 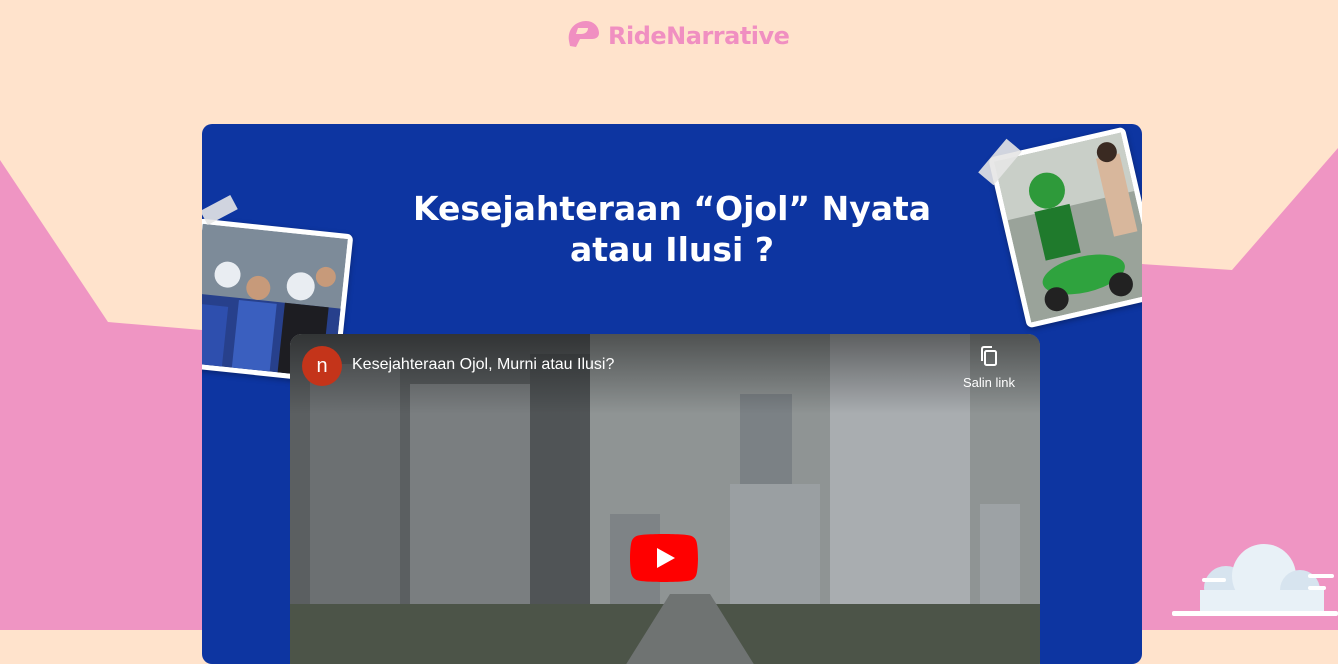 What do you see at coordinates (664, 558) in the screenshot?
I see `youtube-play-icon` at bounding box center [664, 558].